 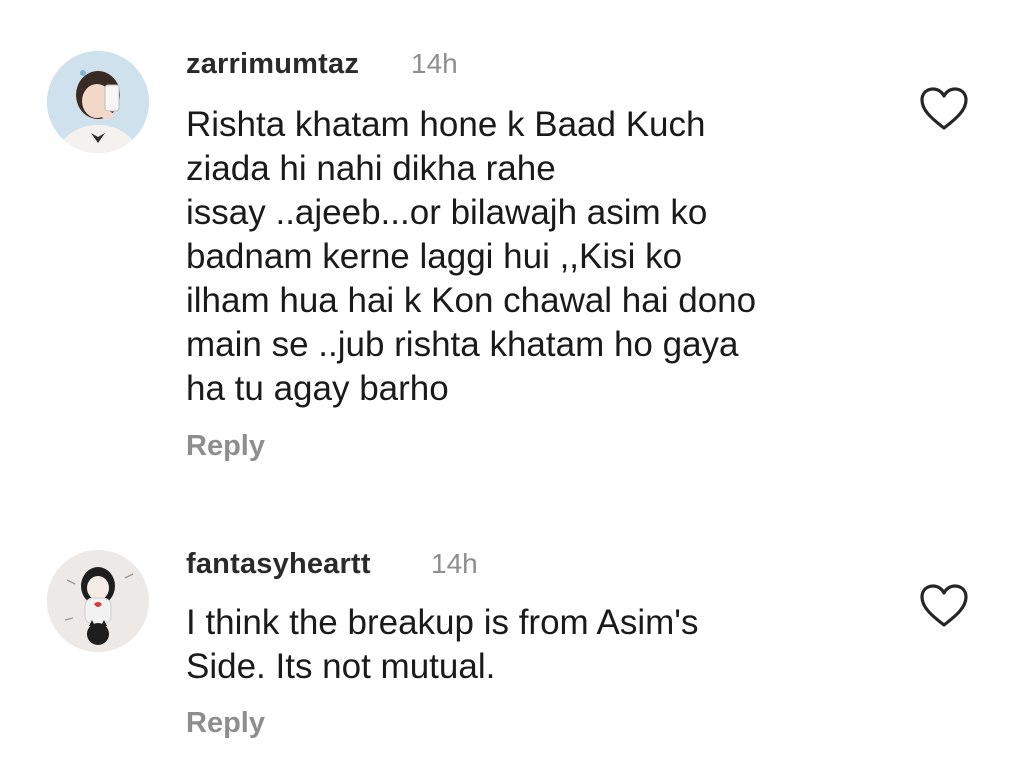 I want to click on username: zarrimumtaz, so click(x=272, y=64).